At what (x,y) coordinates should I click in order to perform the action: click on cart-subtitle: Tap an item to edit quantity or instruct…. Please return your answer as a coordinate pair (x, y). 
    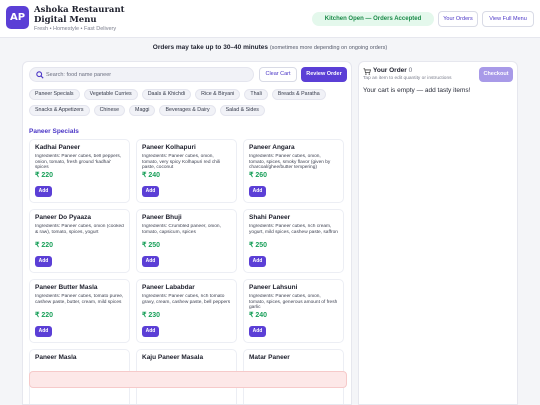
    Looking at the image, I should click on (407, 78).